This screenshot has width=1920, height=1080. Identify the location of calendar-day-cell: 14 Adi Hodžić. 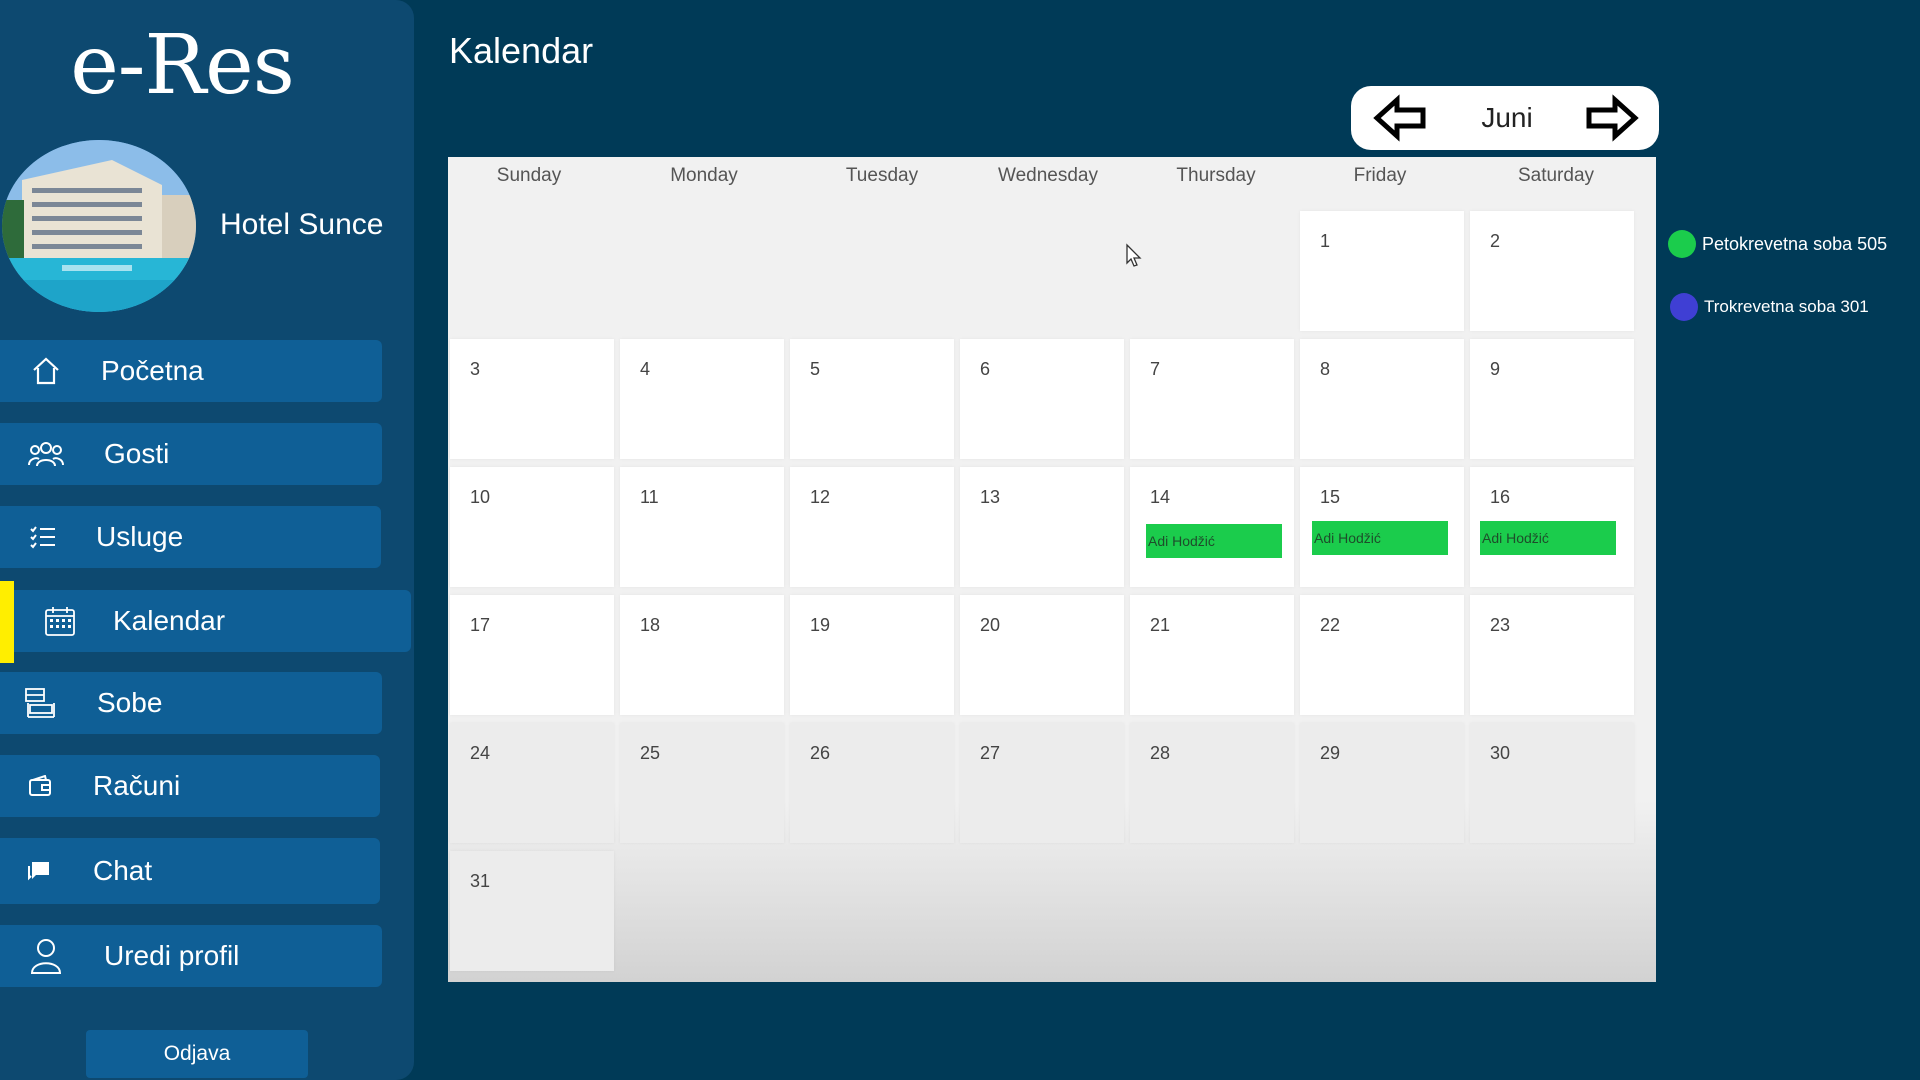
(1212, 527).